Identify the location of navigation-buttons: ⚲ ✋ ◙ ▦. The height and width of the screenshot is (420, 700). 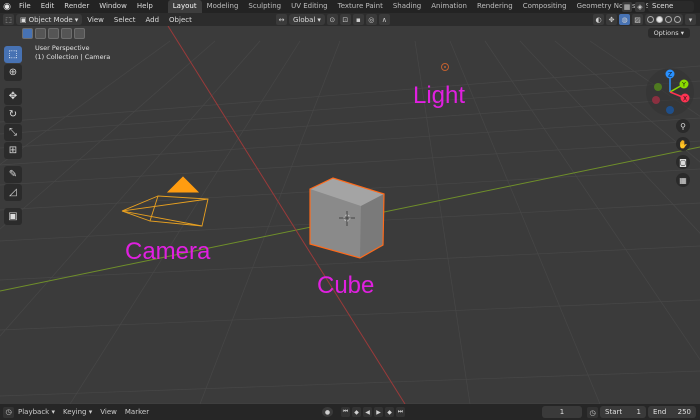
(683, 153).